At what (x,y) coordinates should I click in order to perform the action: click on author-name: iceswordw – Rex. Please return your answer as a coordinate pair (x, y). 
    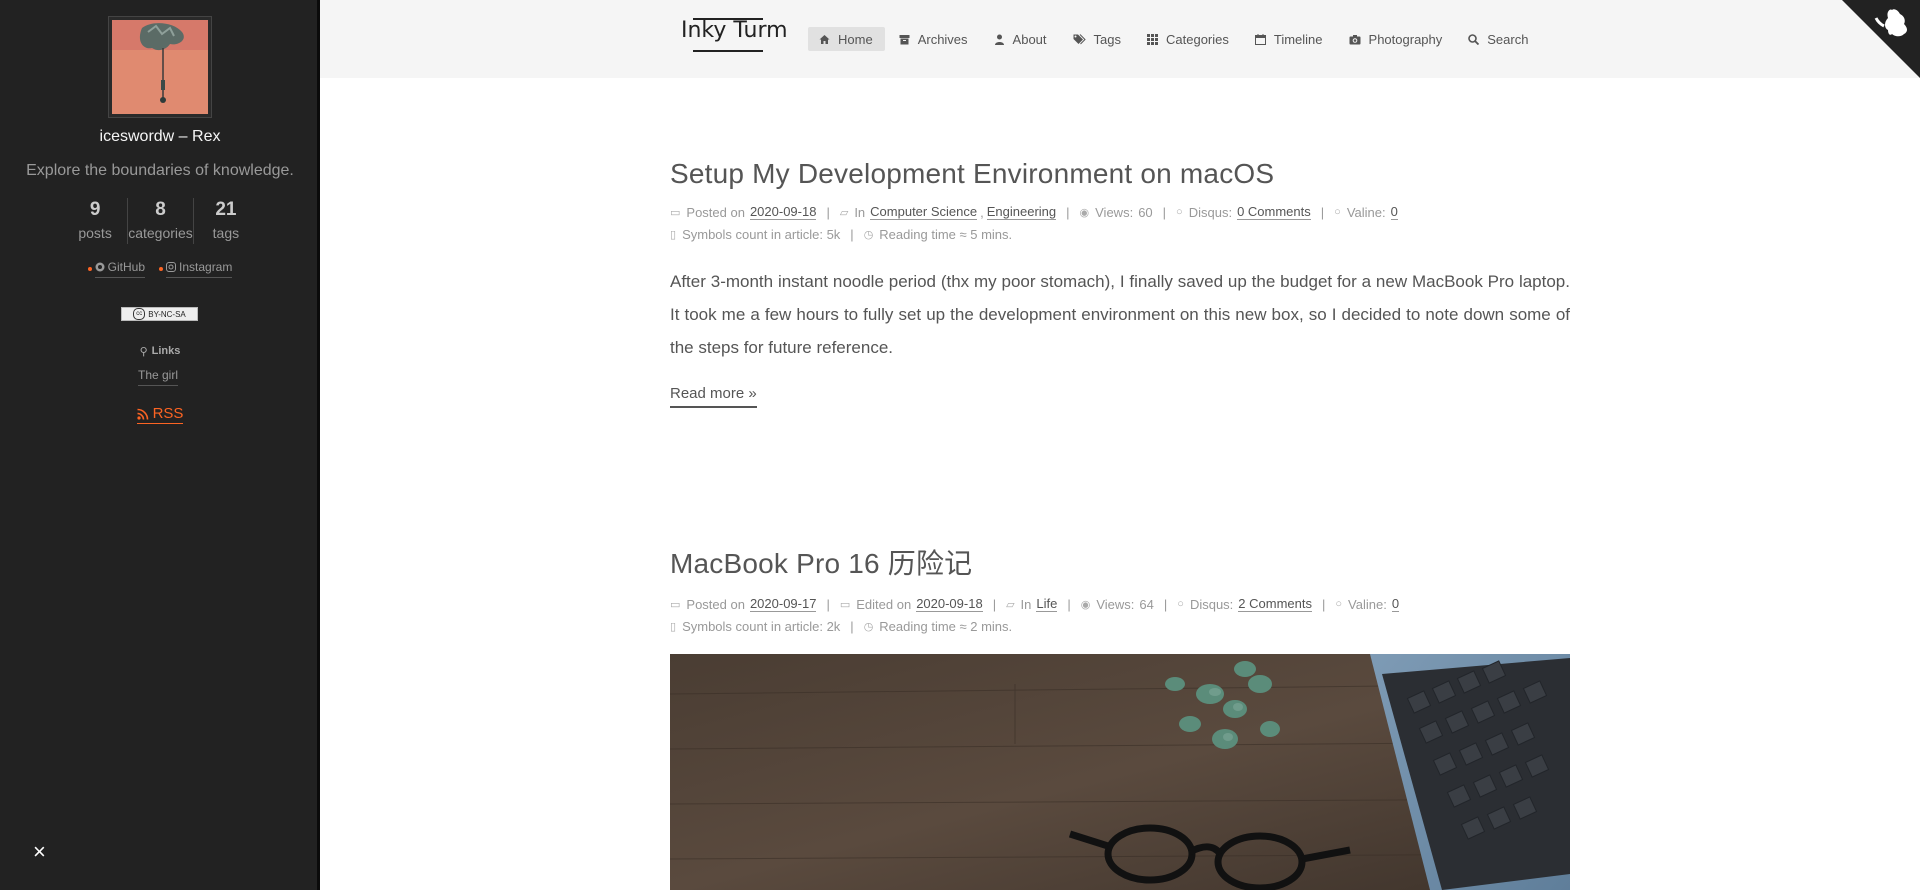
    Looking at the image, I should click on (160, 136).